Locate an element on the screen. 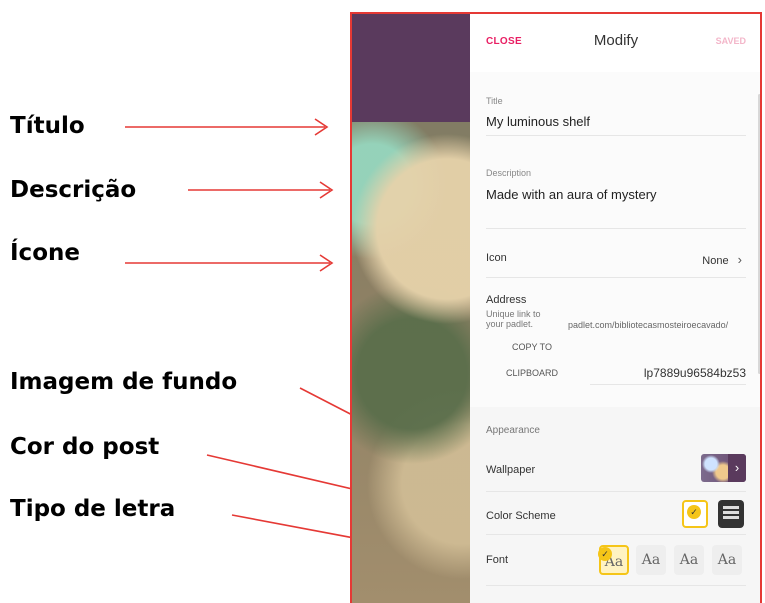 This screenshot has width=765, height=603. font-label: Font is located at coordinates (497, 560).